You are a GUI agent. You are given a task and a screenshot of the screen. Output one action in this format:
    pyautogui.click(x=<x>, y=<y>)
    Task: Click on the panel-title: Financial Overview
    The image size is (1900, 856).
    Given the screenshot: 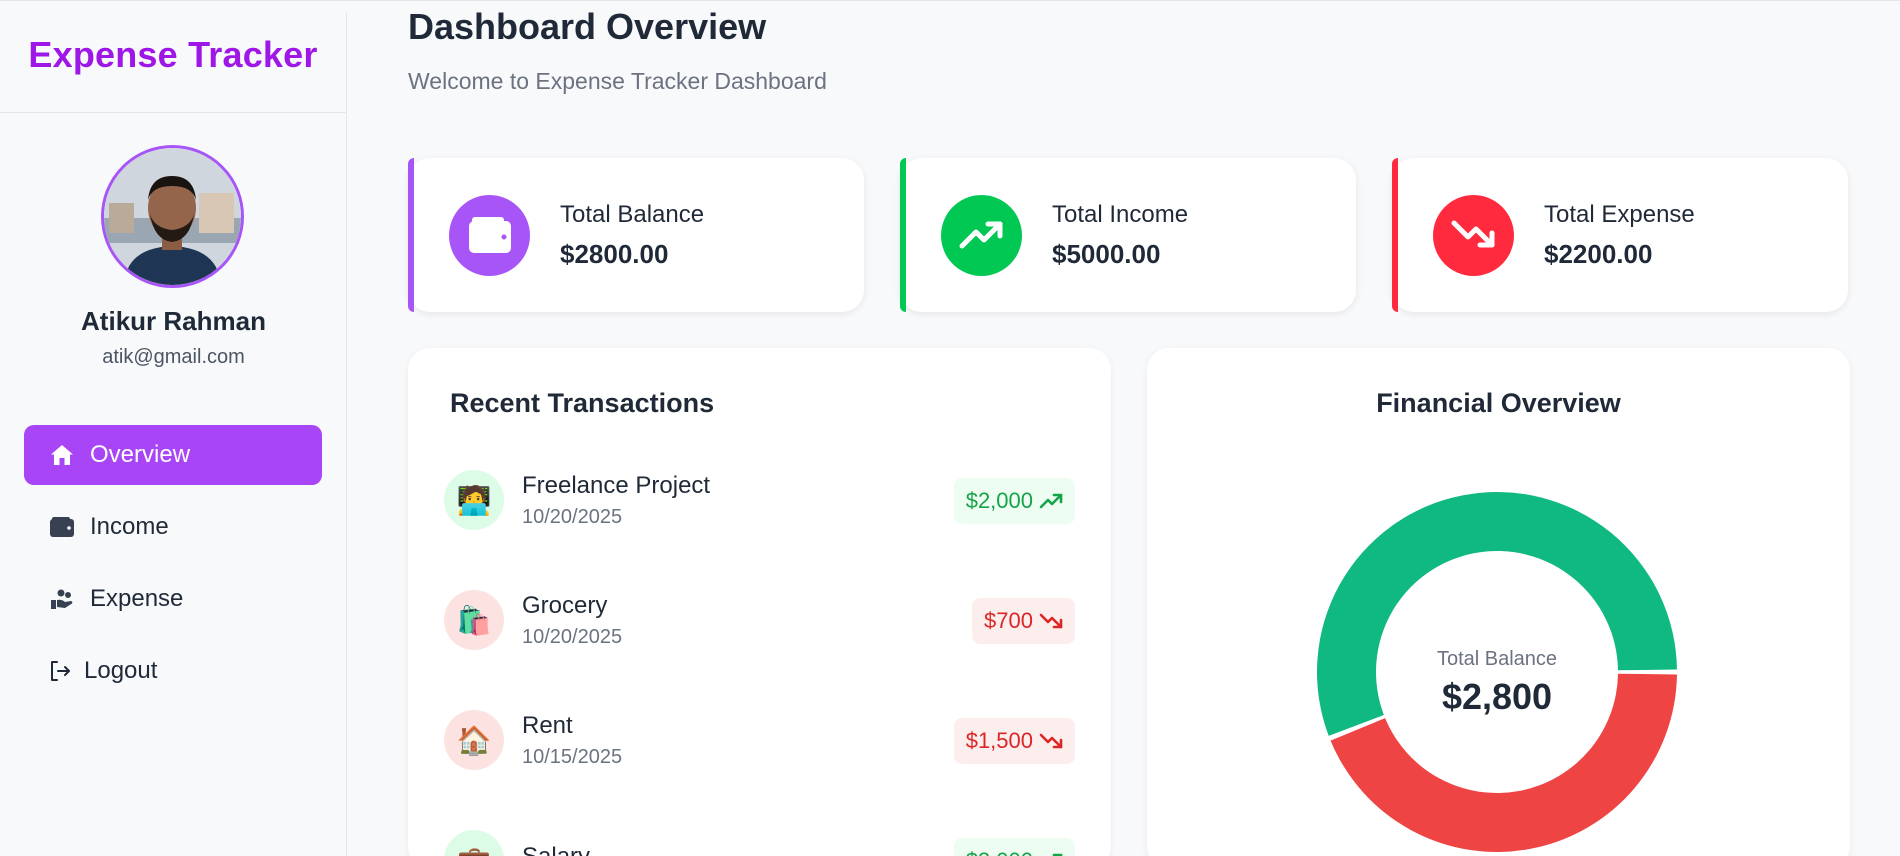 What is the action you would take?
    pyautogui.click(x=1498, y=403)
    